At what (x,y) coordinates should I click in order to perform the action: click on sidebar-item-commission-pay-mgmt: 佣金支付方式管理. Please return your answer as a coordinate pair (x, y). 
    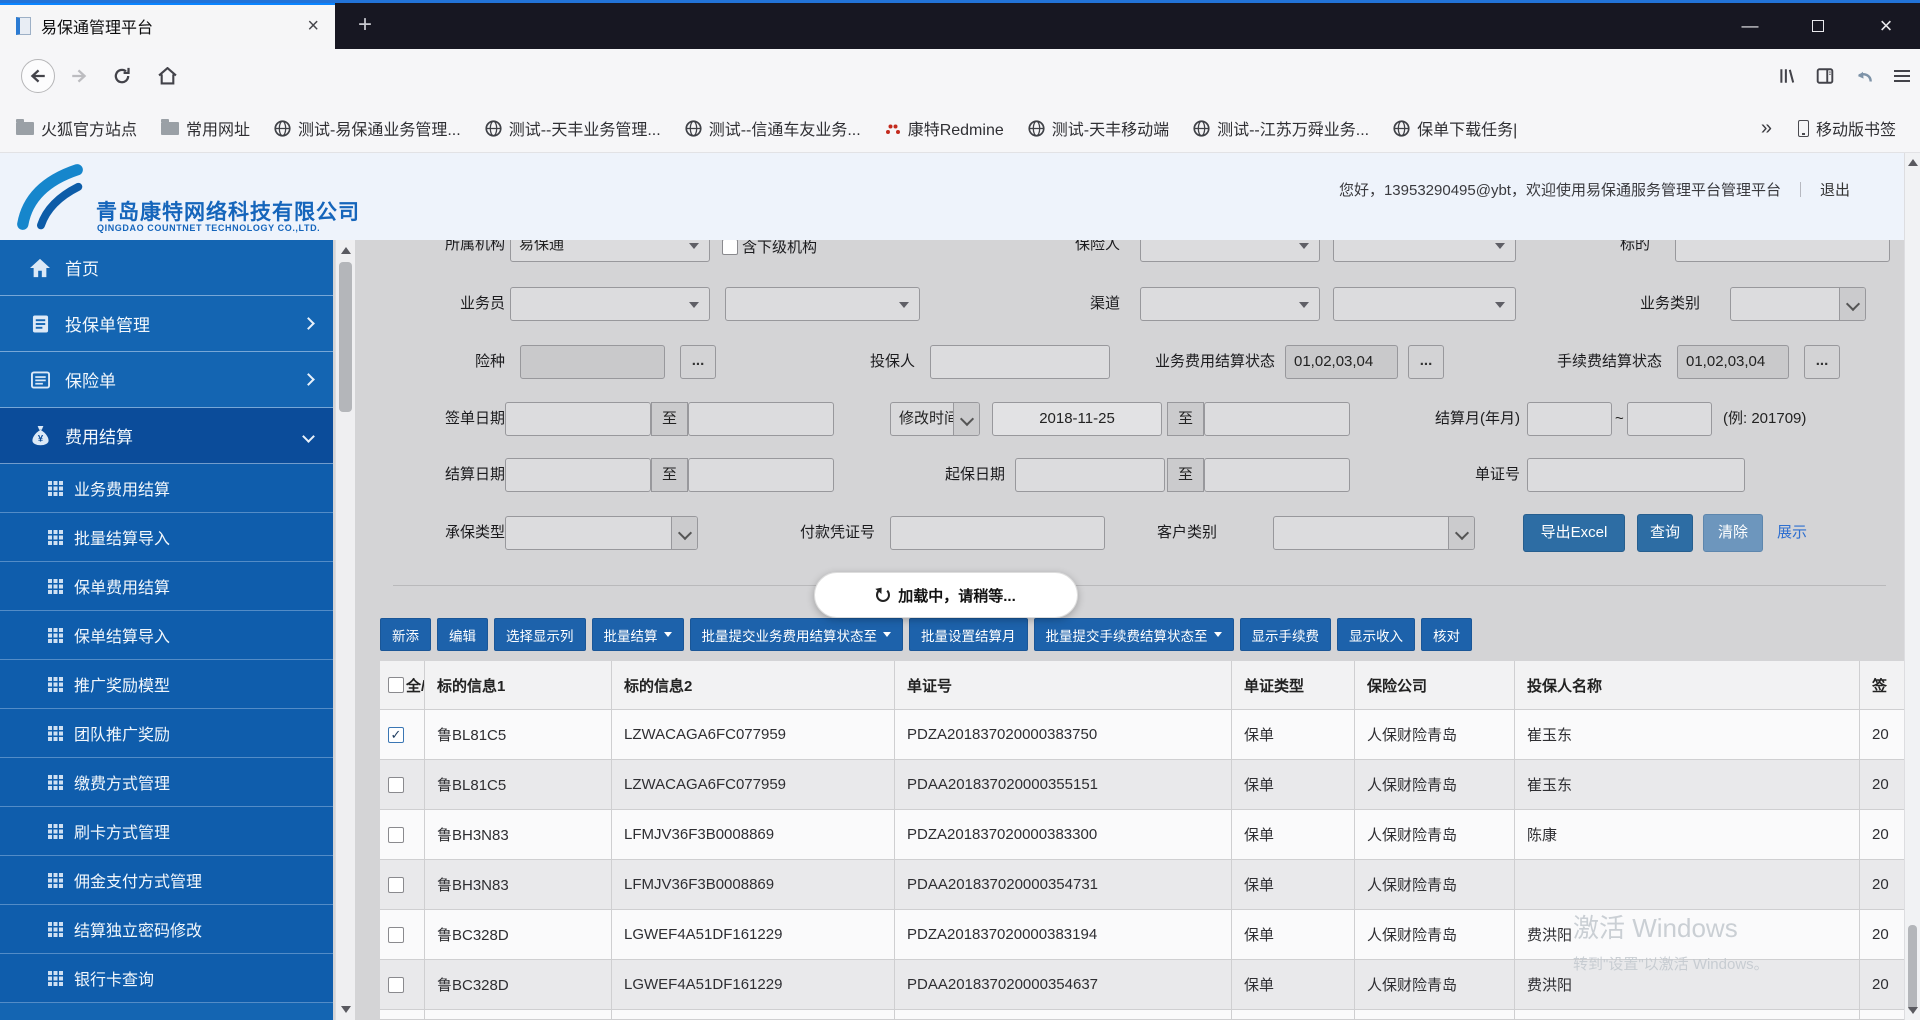
    Looking at the image, I should click on (166, 880).